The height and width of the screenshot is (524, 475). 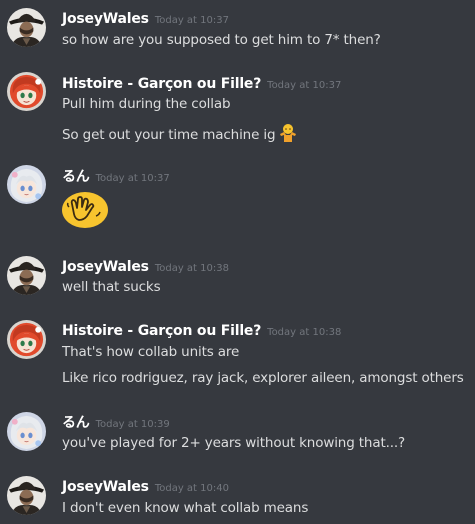 What do you see at coordinates (191, 488) in the screenshot?
I see `timestamp: Today at 10:40` at bounding box center [191, 488].